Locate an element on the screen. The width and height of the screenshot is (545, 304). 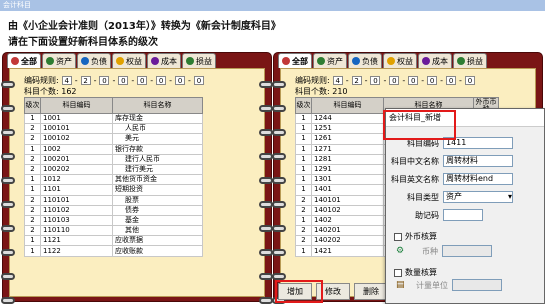
code-cell: 1101 is located at coordinates (76, 190).